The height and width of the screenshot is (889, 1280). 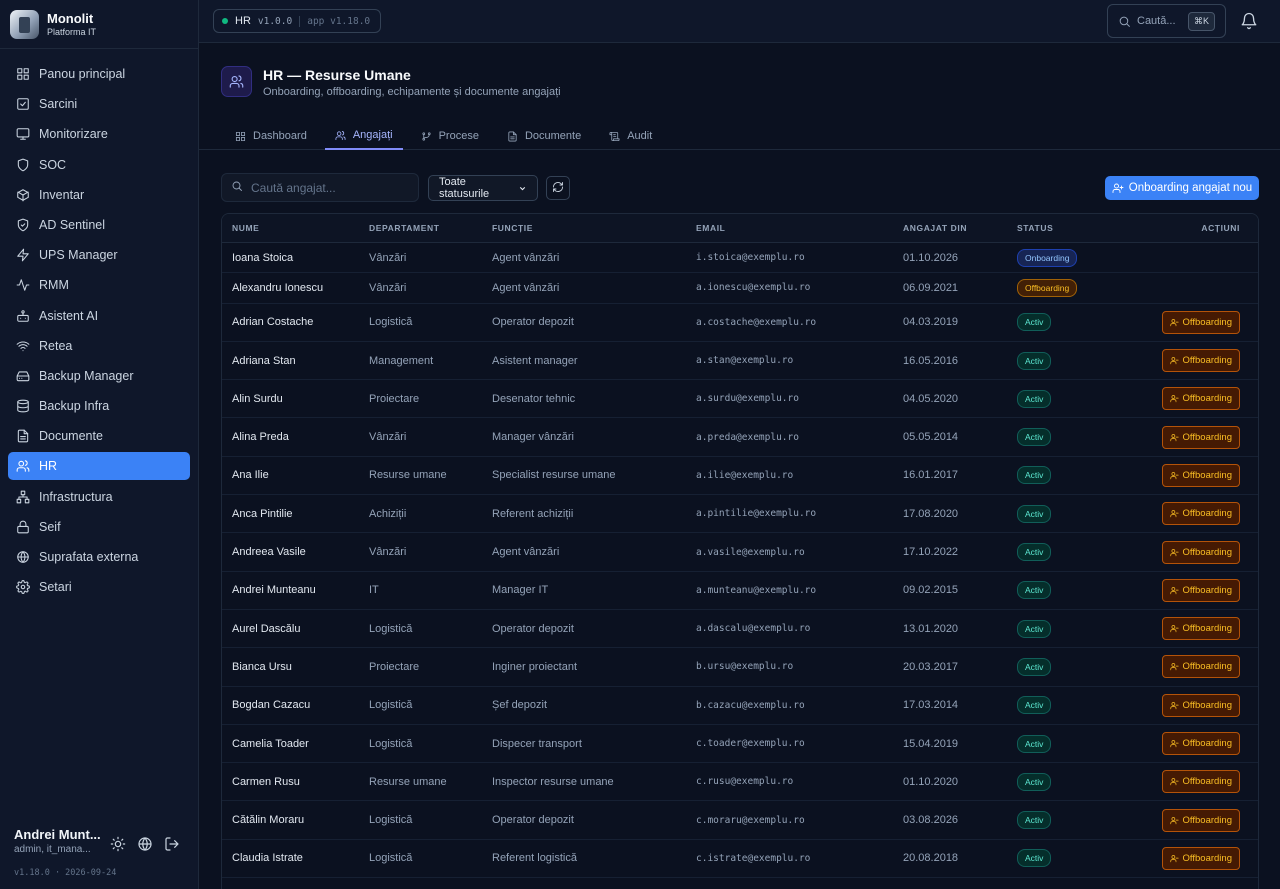 I want to click on status-dot, so click(x=225, y=21).